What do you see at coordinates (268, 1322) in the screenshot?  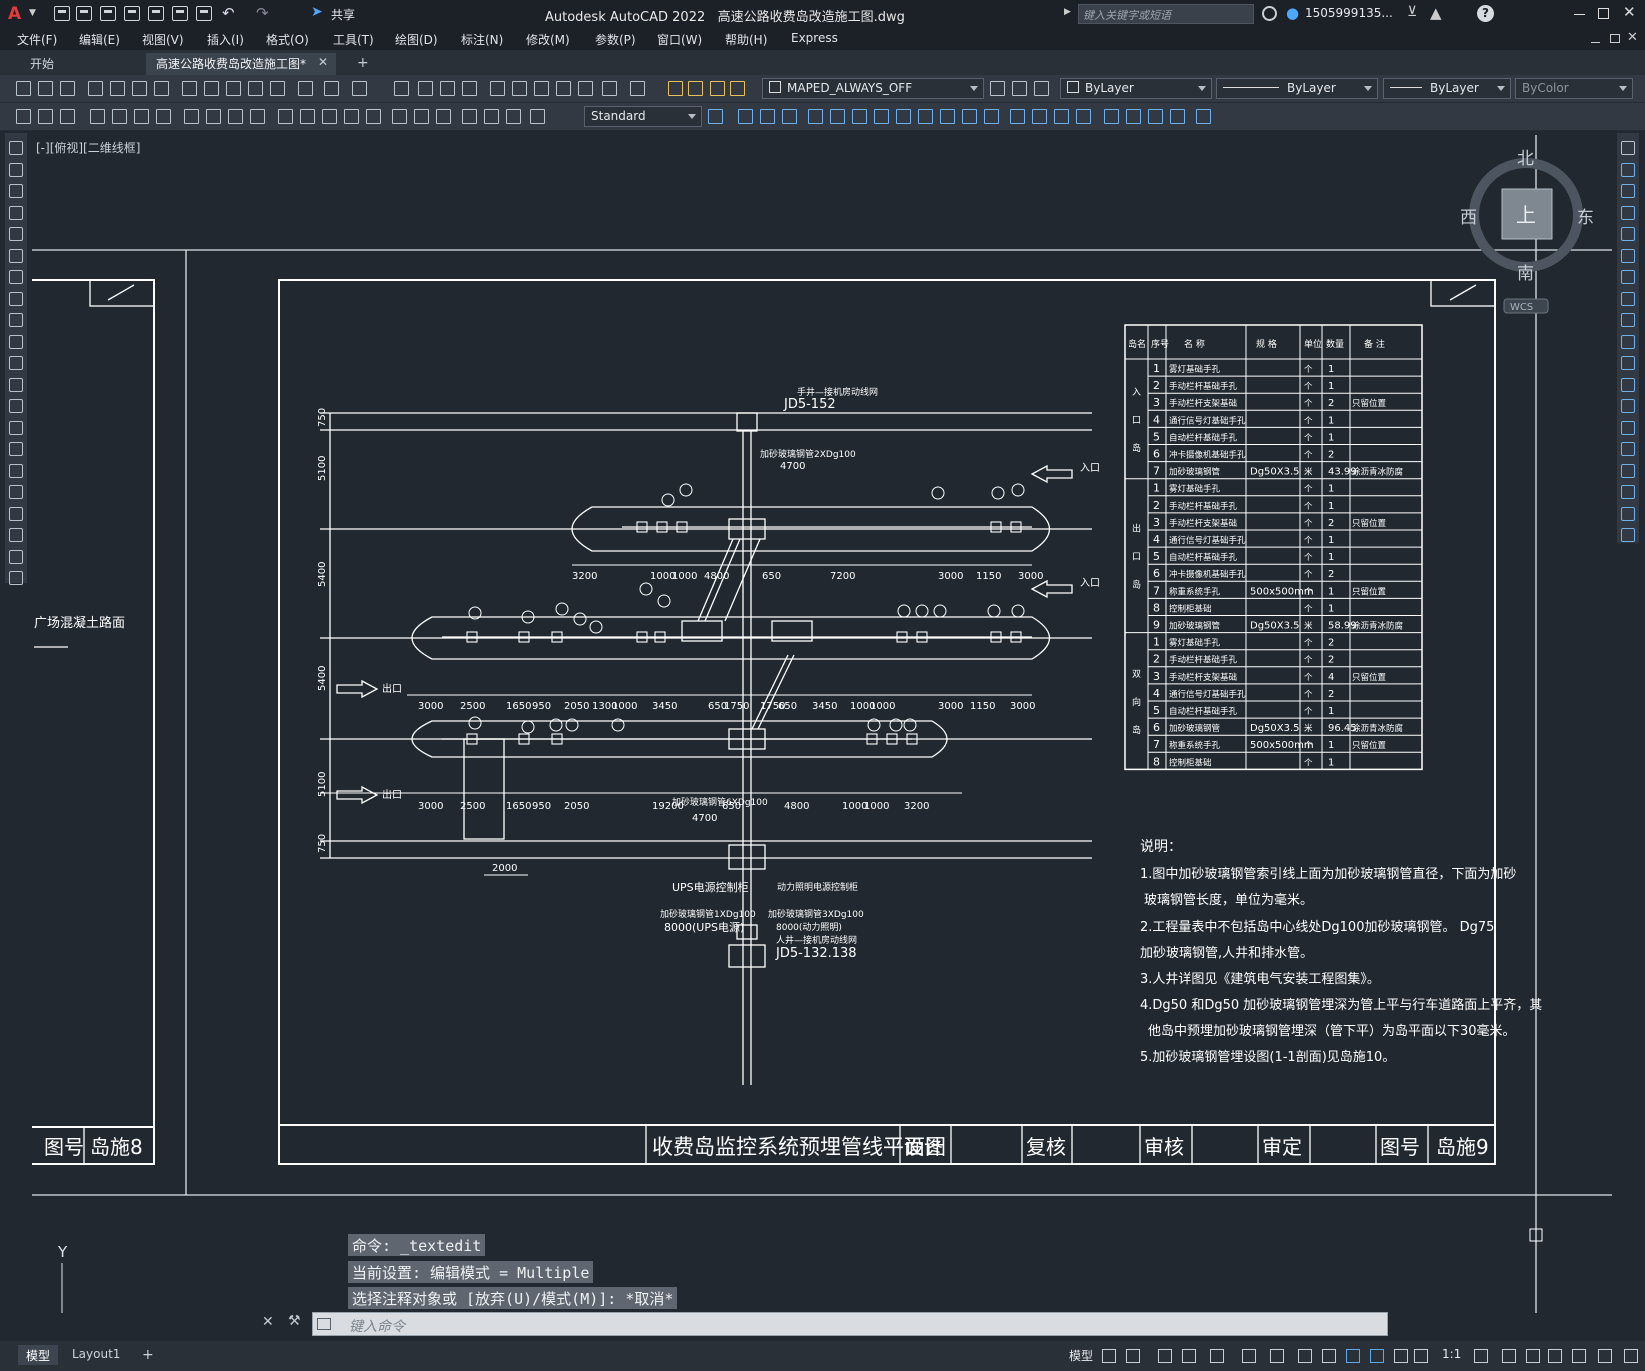 I see `command-close-icon: ✕` at bounding box center [268, 1322].